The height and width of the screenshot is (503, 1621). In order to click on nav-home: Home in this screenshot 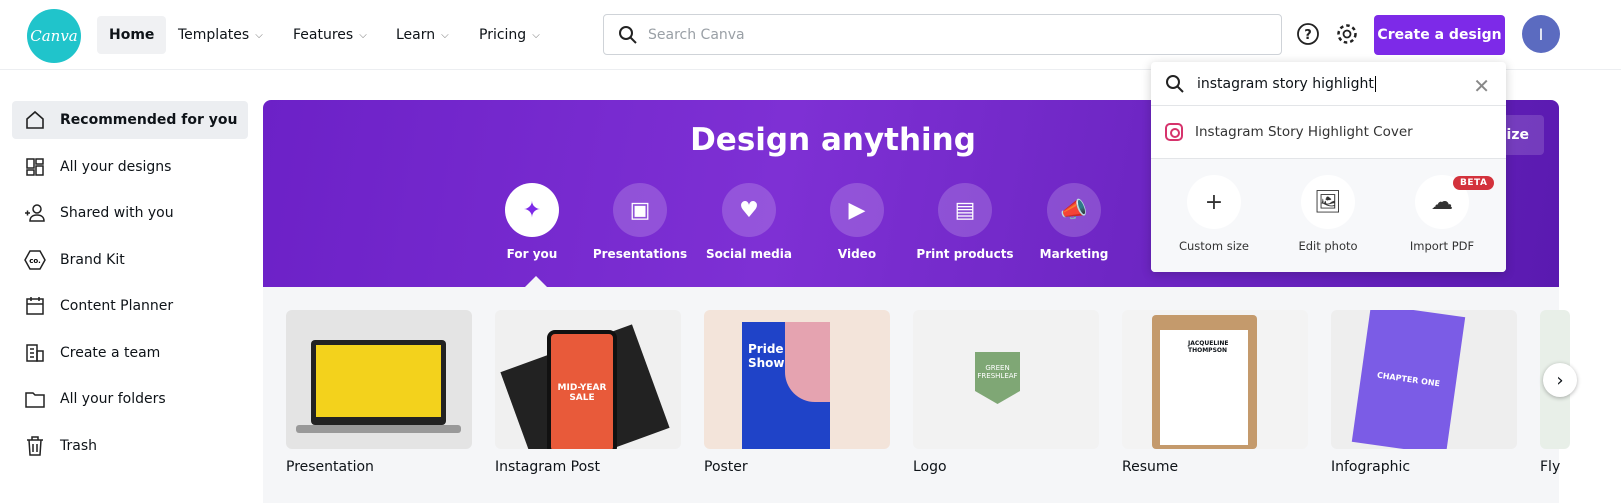, I will do `click(132, 35)`.